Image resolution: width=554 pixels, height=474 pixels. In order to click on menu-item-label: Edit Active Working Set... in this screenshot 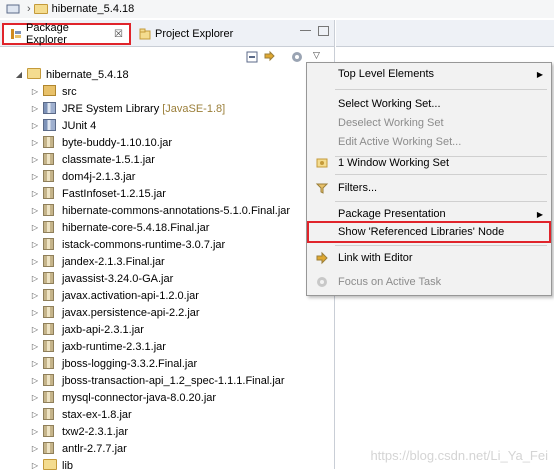, I will do `click(400, 142)`.